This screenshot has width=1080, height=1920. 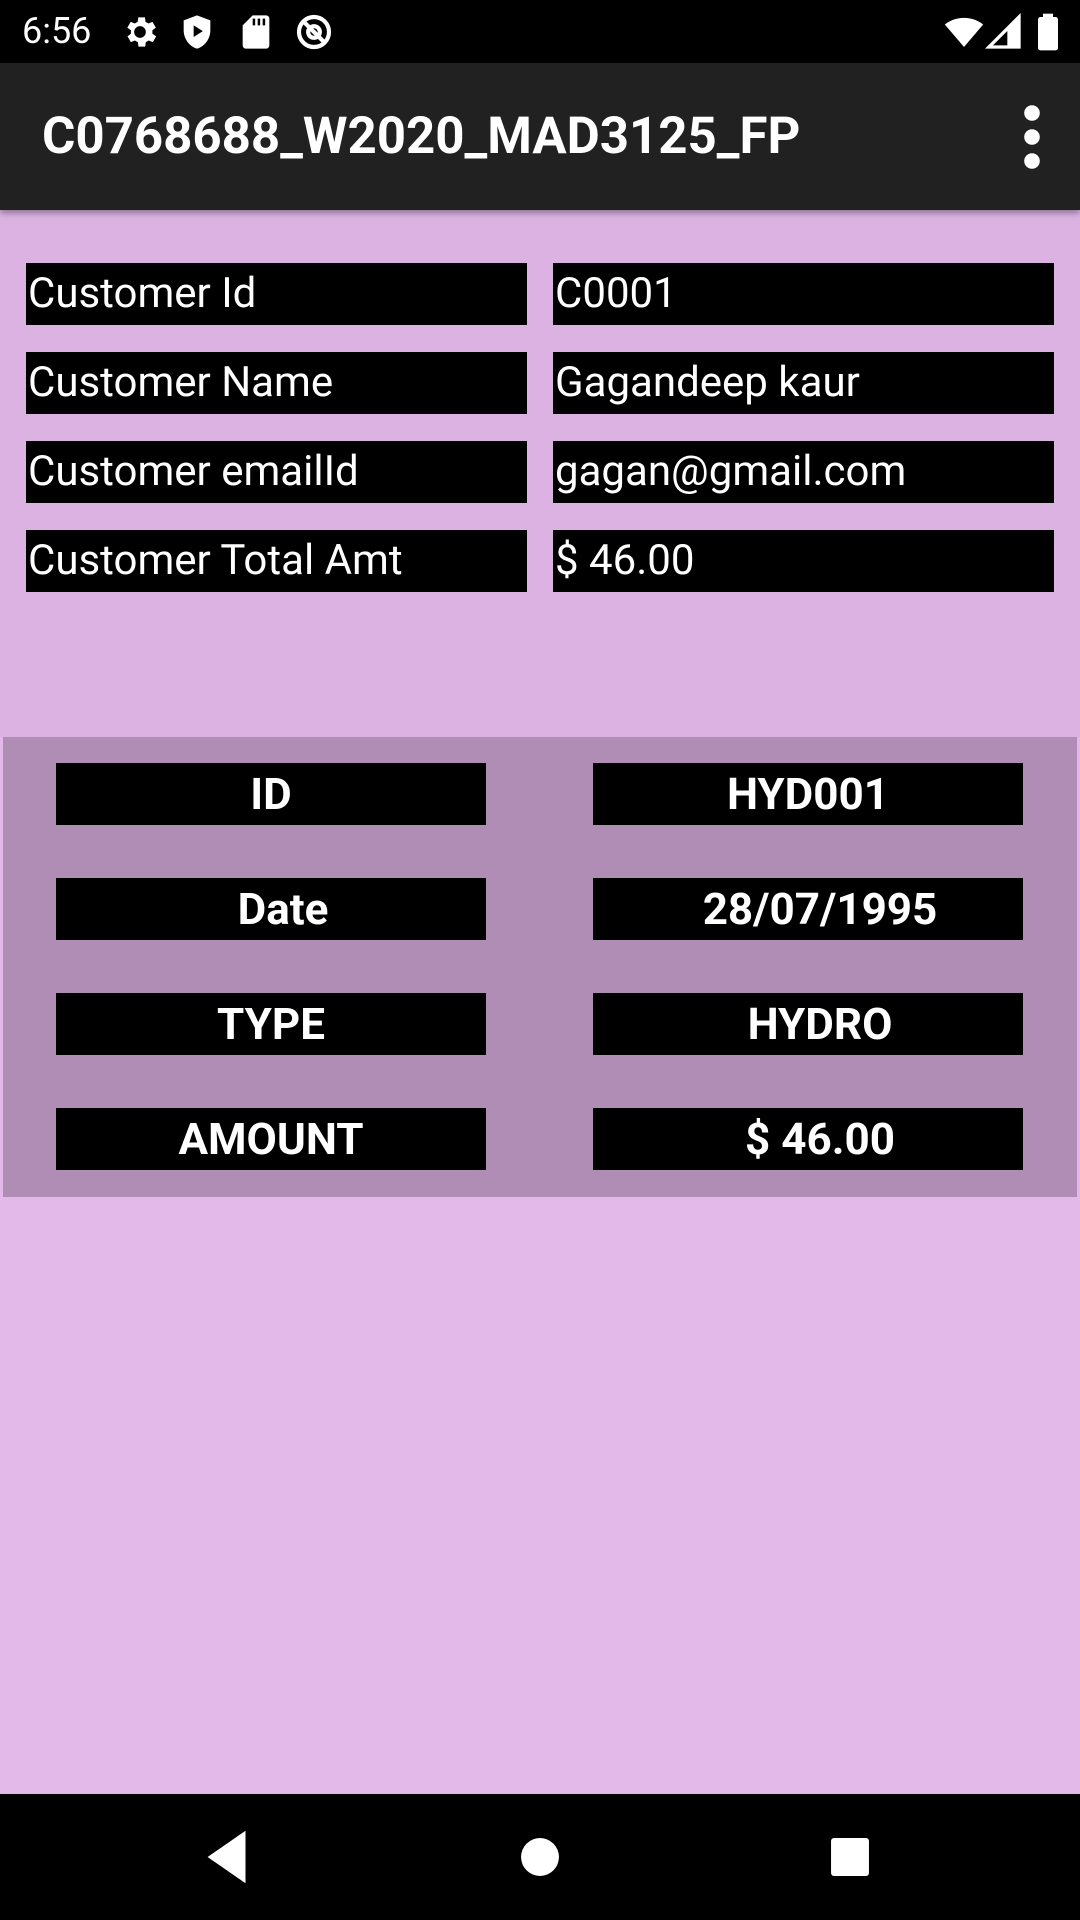 What do you see at coordinates (1004, 32) in the screenshot?
I see `cell-signal-icon` at bounding box center [1004, 32].